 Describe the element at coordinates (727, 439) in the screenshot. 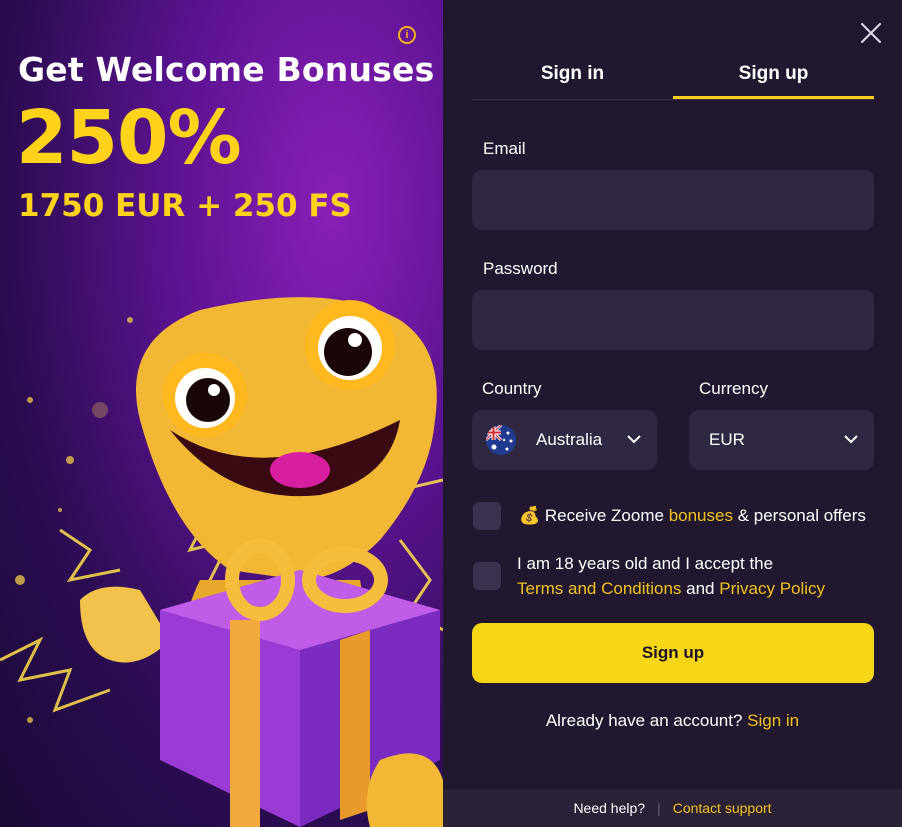

I see `currency-value: EUR` at that location.